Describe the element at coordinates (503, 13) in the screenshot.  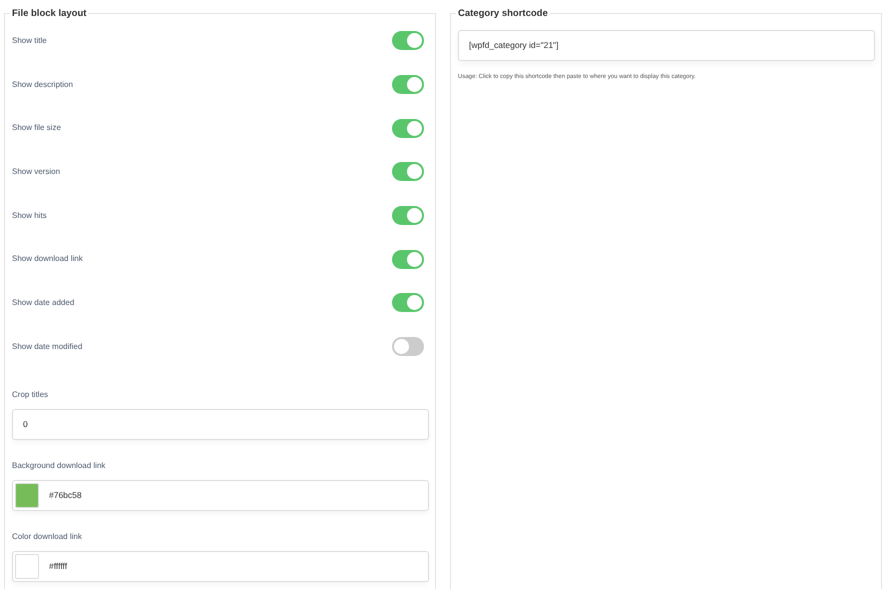
I see `panel-title: Category shortcode` at that location.